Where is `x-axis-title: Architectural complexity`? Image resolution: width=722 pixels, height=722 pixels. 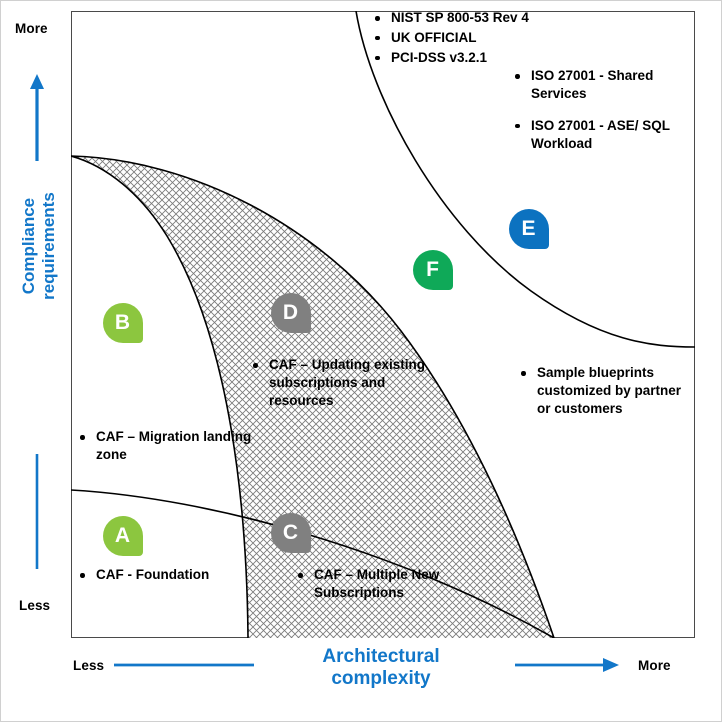
x-axis-title: Architectural complexity is located at coordinates (381, 668).